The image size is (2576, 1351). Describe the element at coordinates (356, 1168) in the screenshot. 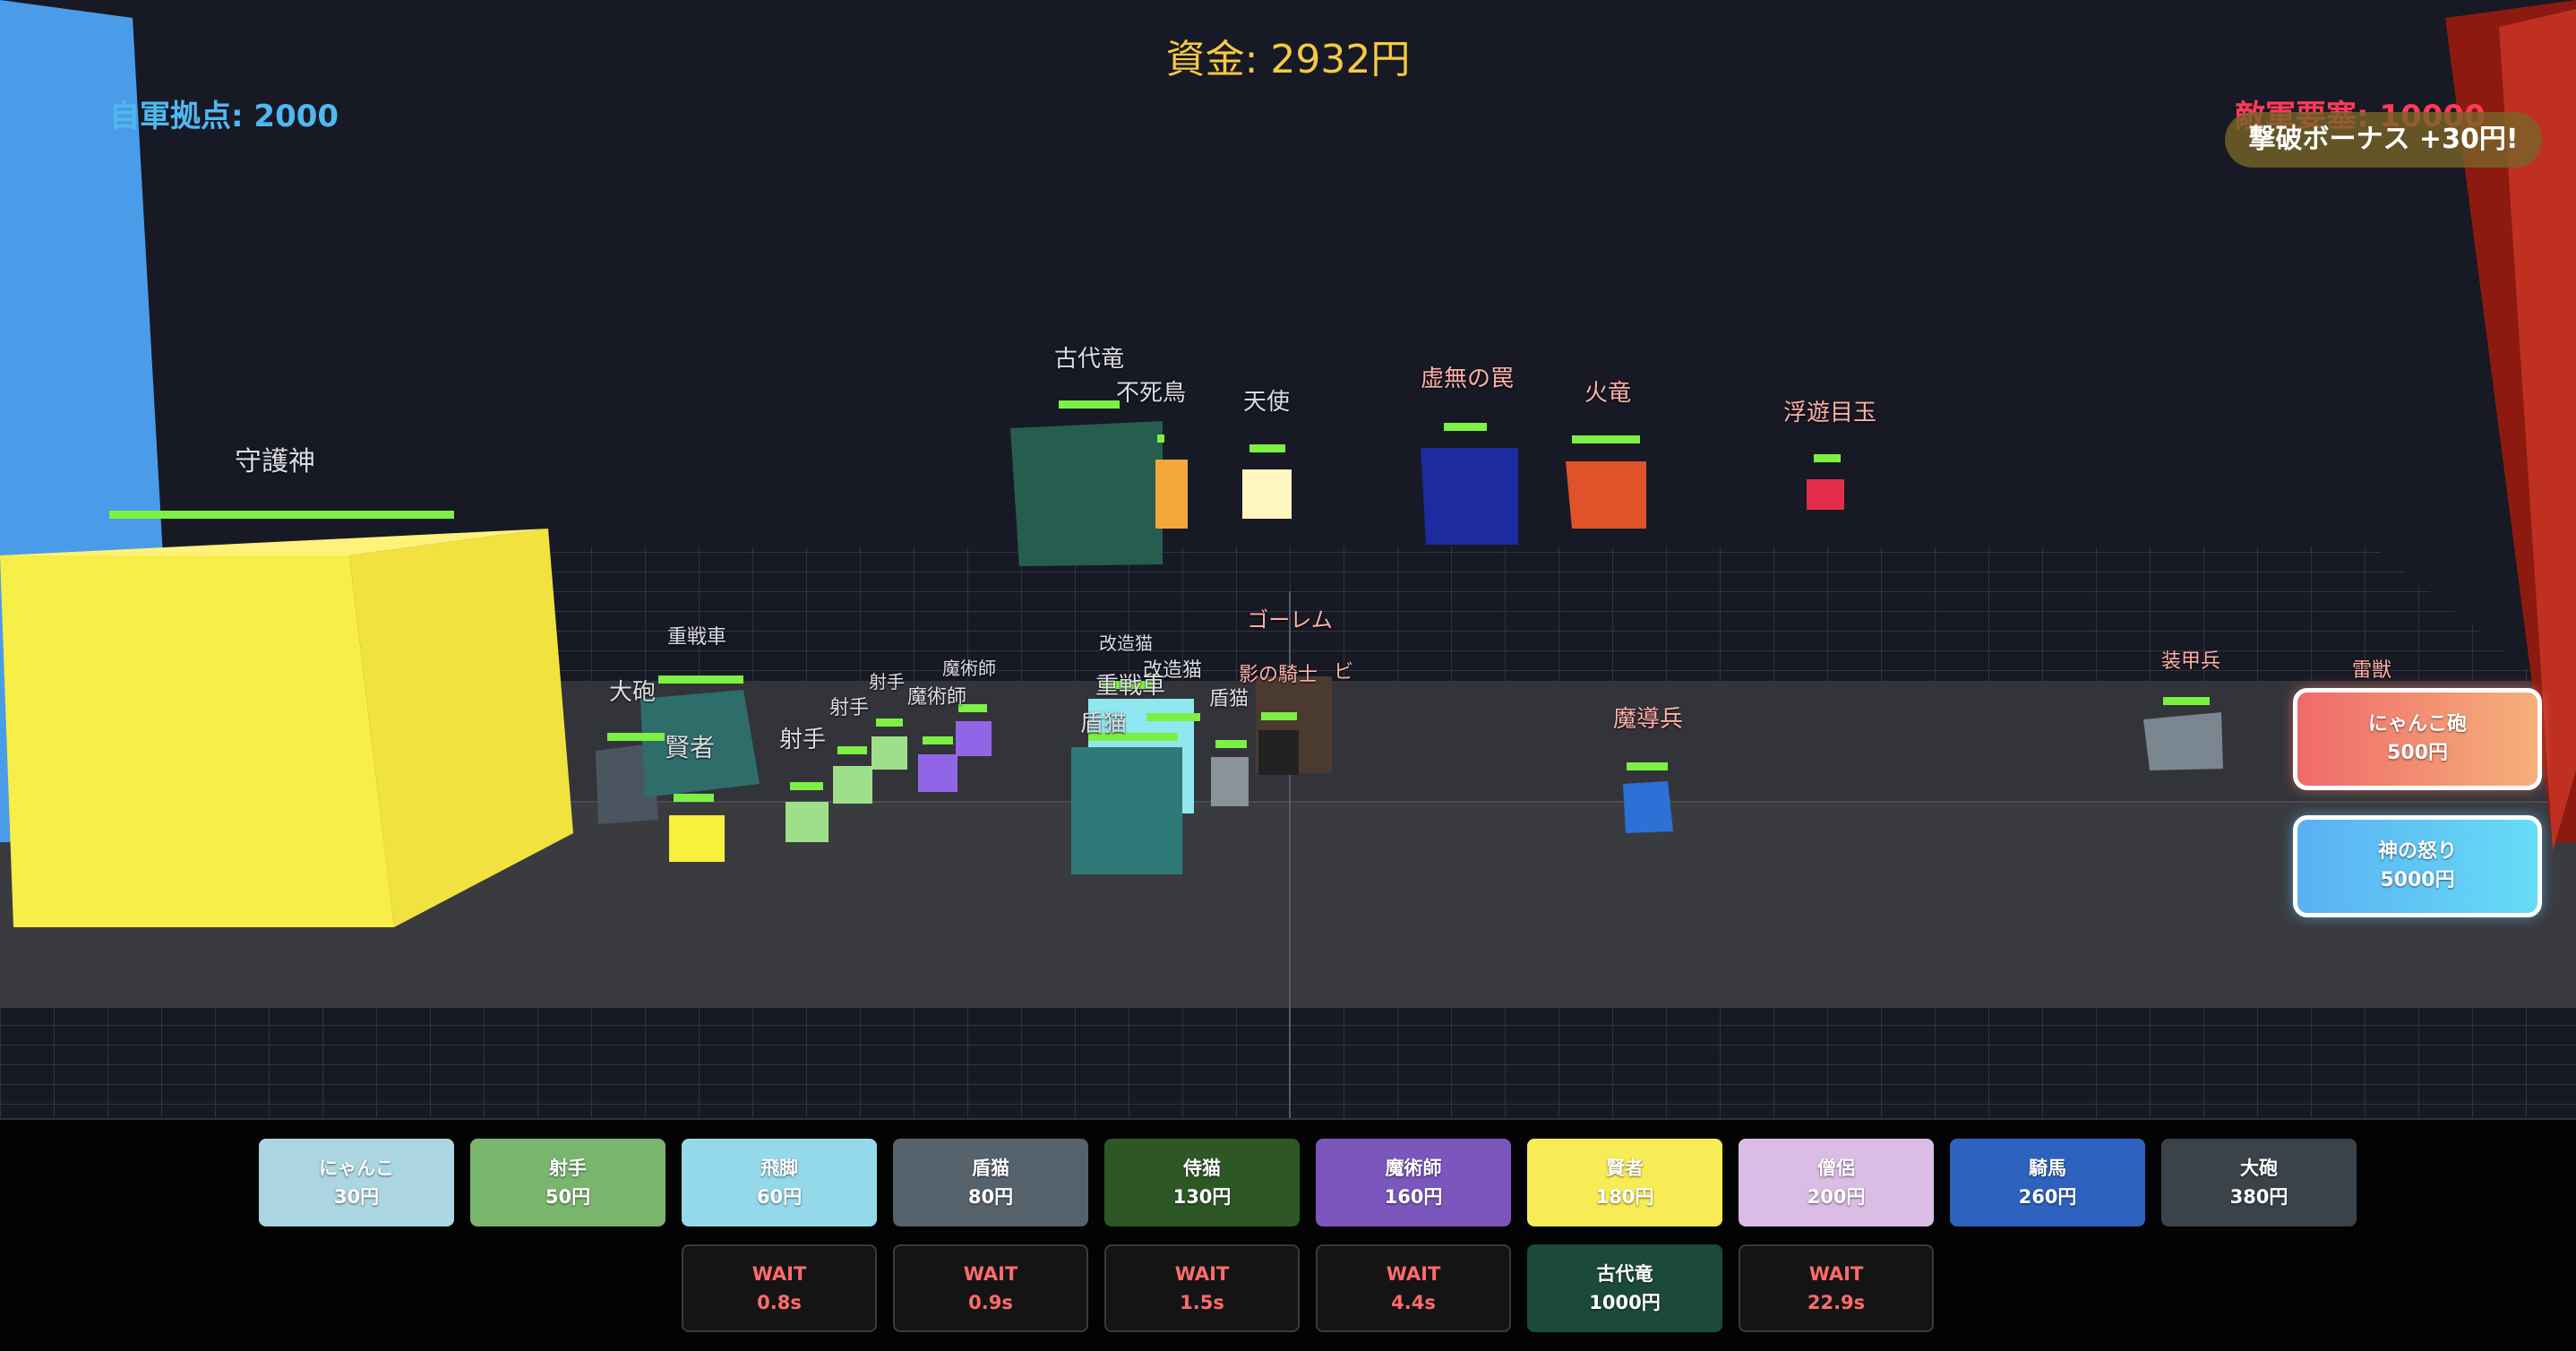

I see `unit-name: にゃんこ` at that location.